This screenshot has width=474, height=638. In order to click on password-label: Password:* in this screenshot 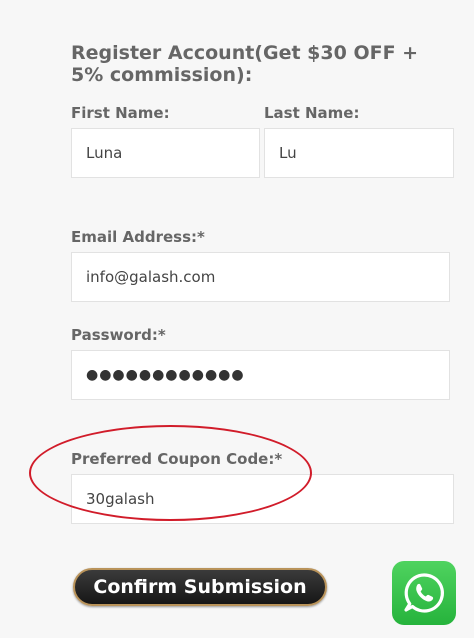, I will do `click(118, 335)`.